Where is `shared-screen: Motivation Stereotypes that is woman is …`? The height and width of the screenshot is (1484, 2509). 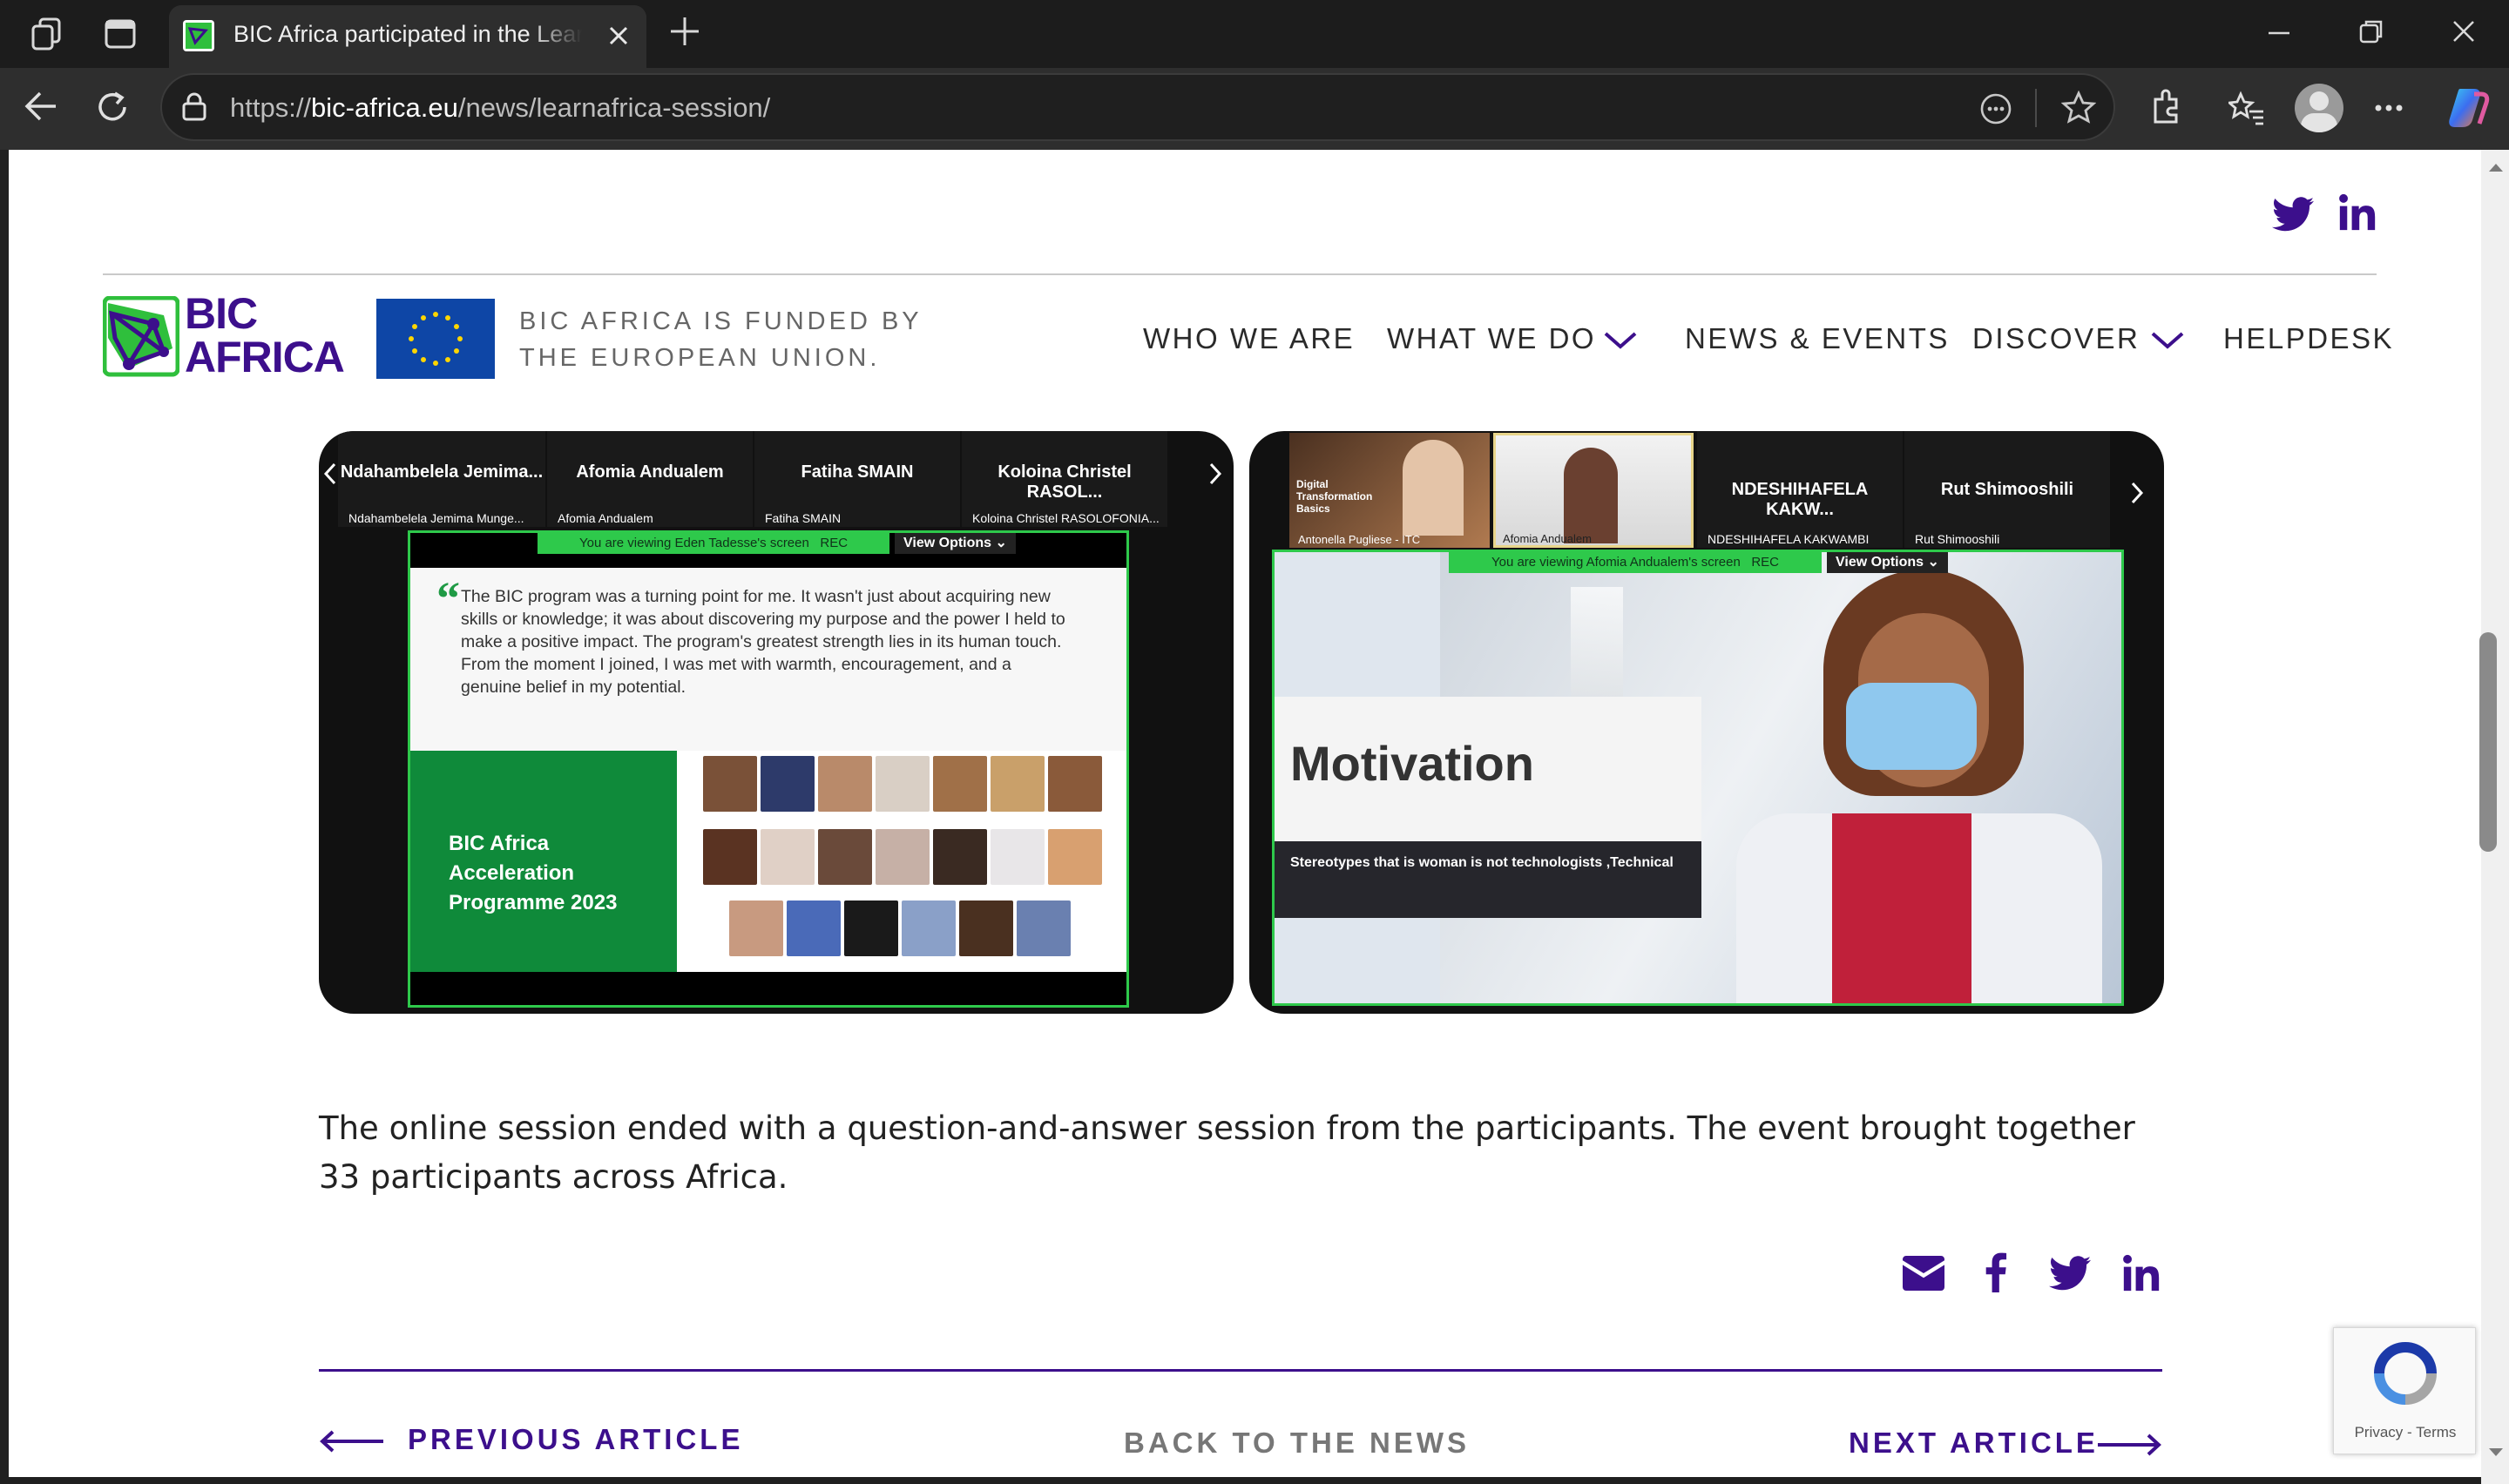 shared-screen: Motivation Stereotypes that is woman is … is located at coordinates (1698, 778).